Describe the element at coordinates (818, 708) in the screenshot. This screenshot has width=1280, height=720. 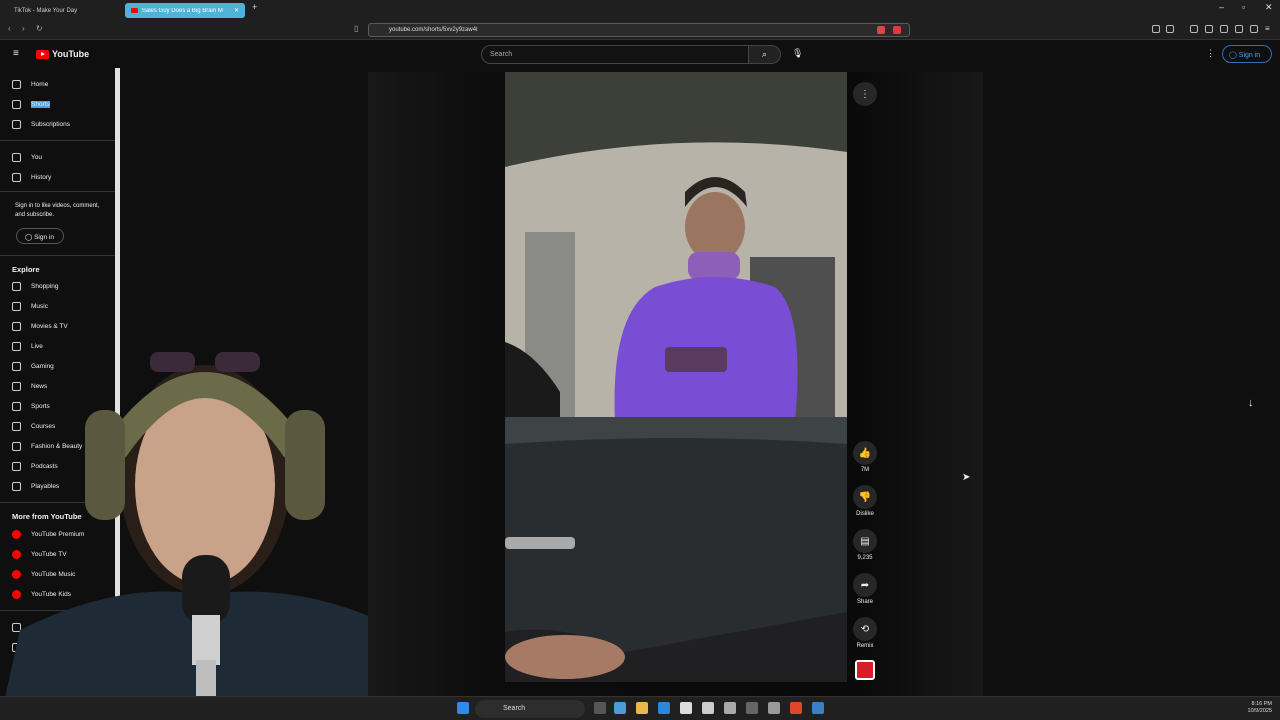
I see `steam-icon` at that location.